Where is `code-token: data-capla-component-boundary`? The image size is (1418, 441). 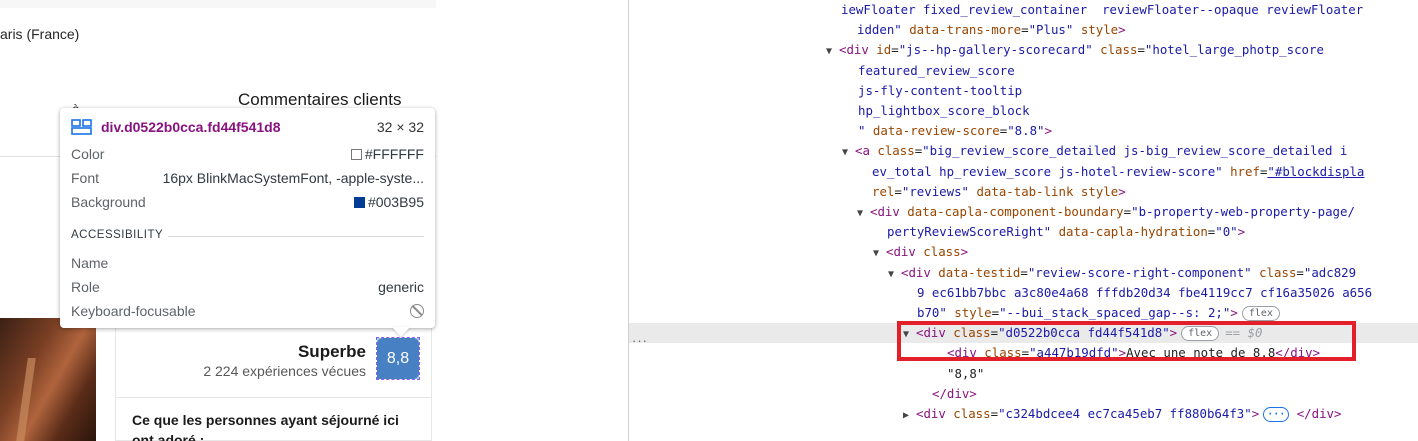 code-token: data-capla-component-boundary is located at coordinates (1011, 211).